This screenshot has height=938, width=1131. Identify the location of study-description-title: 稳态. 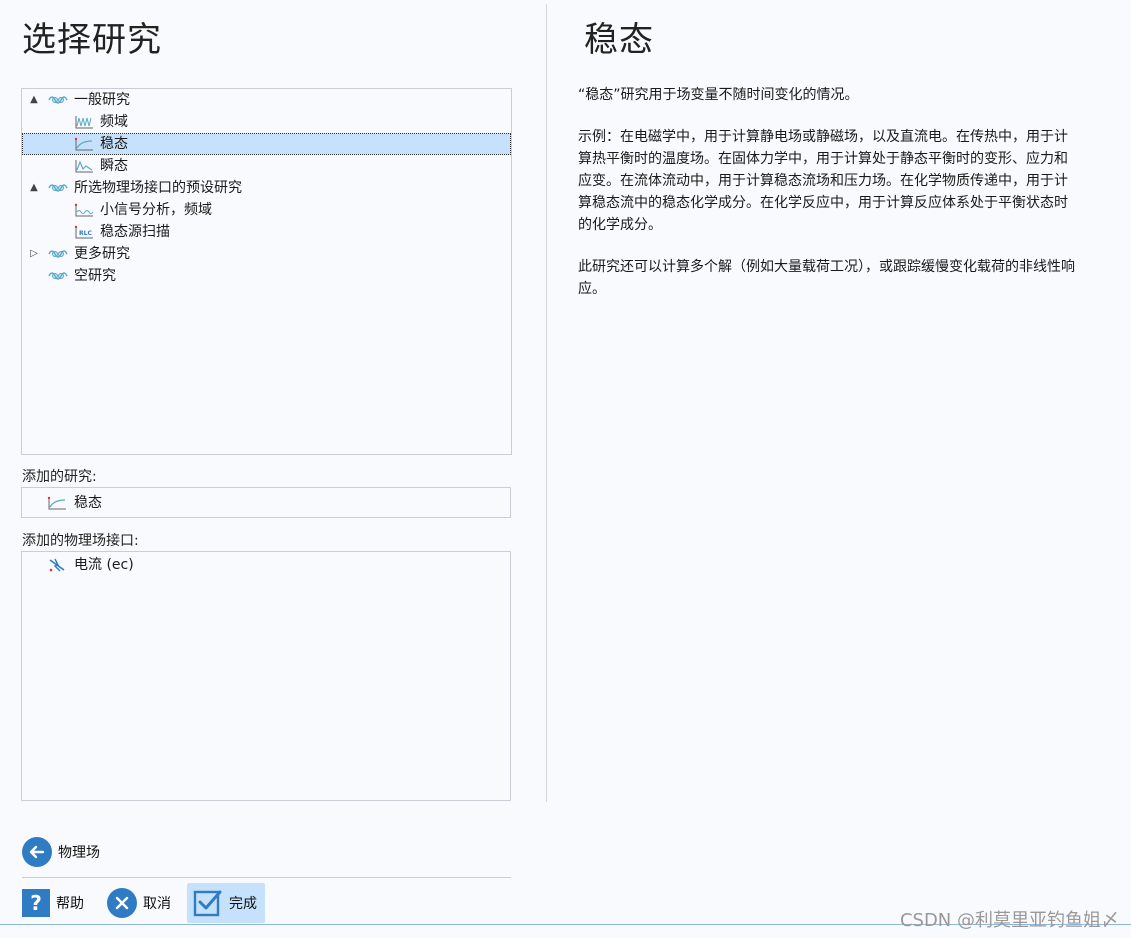
(619, 40).